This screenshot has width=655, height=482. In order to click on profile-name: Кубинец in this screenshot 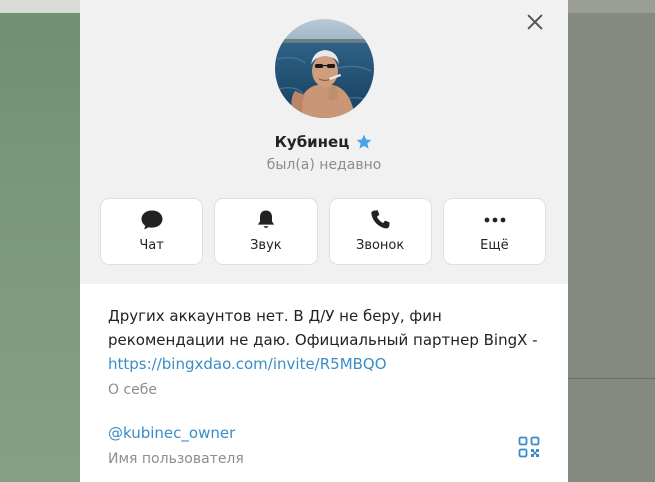, I will do `click(312, 142)`.